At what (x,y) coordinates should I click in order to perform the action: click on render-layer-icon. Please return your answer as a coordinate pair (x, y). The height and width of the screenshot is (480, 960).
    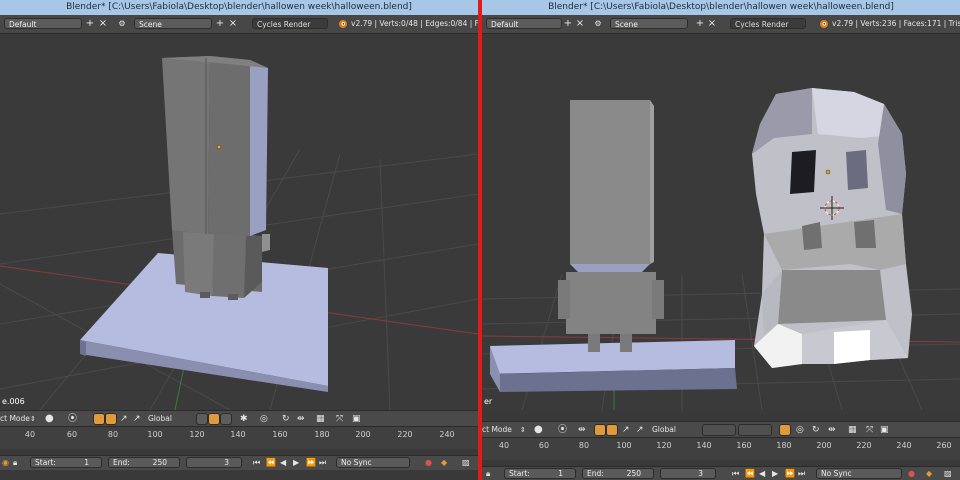
    Looking at the image, I should click on (785, 430).